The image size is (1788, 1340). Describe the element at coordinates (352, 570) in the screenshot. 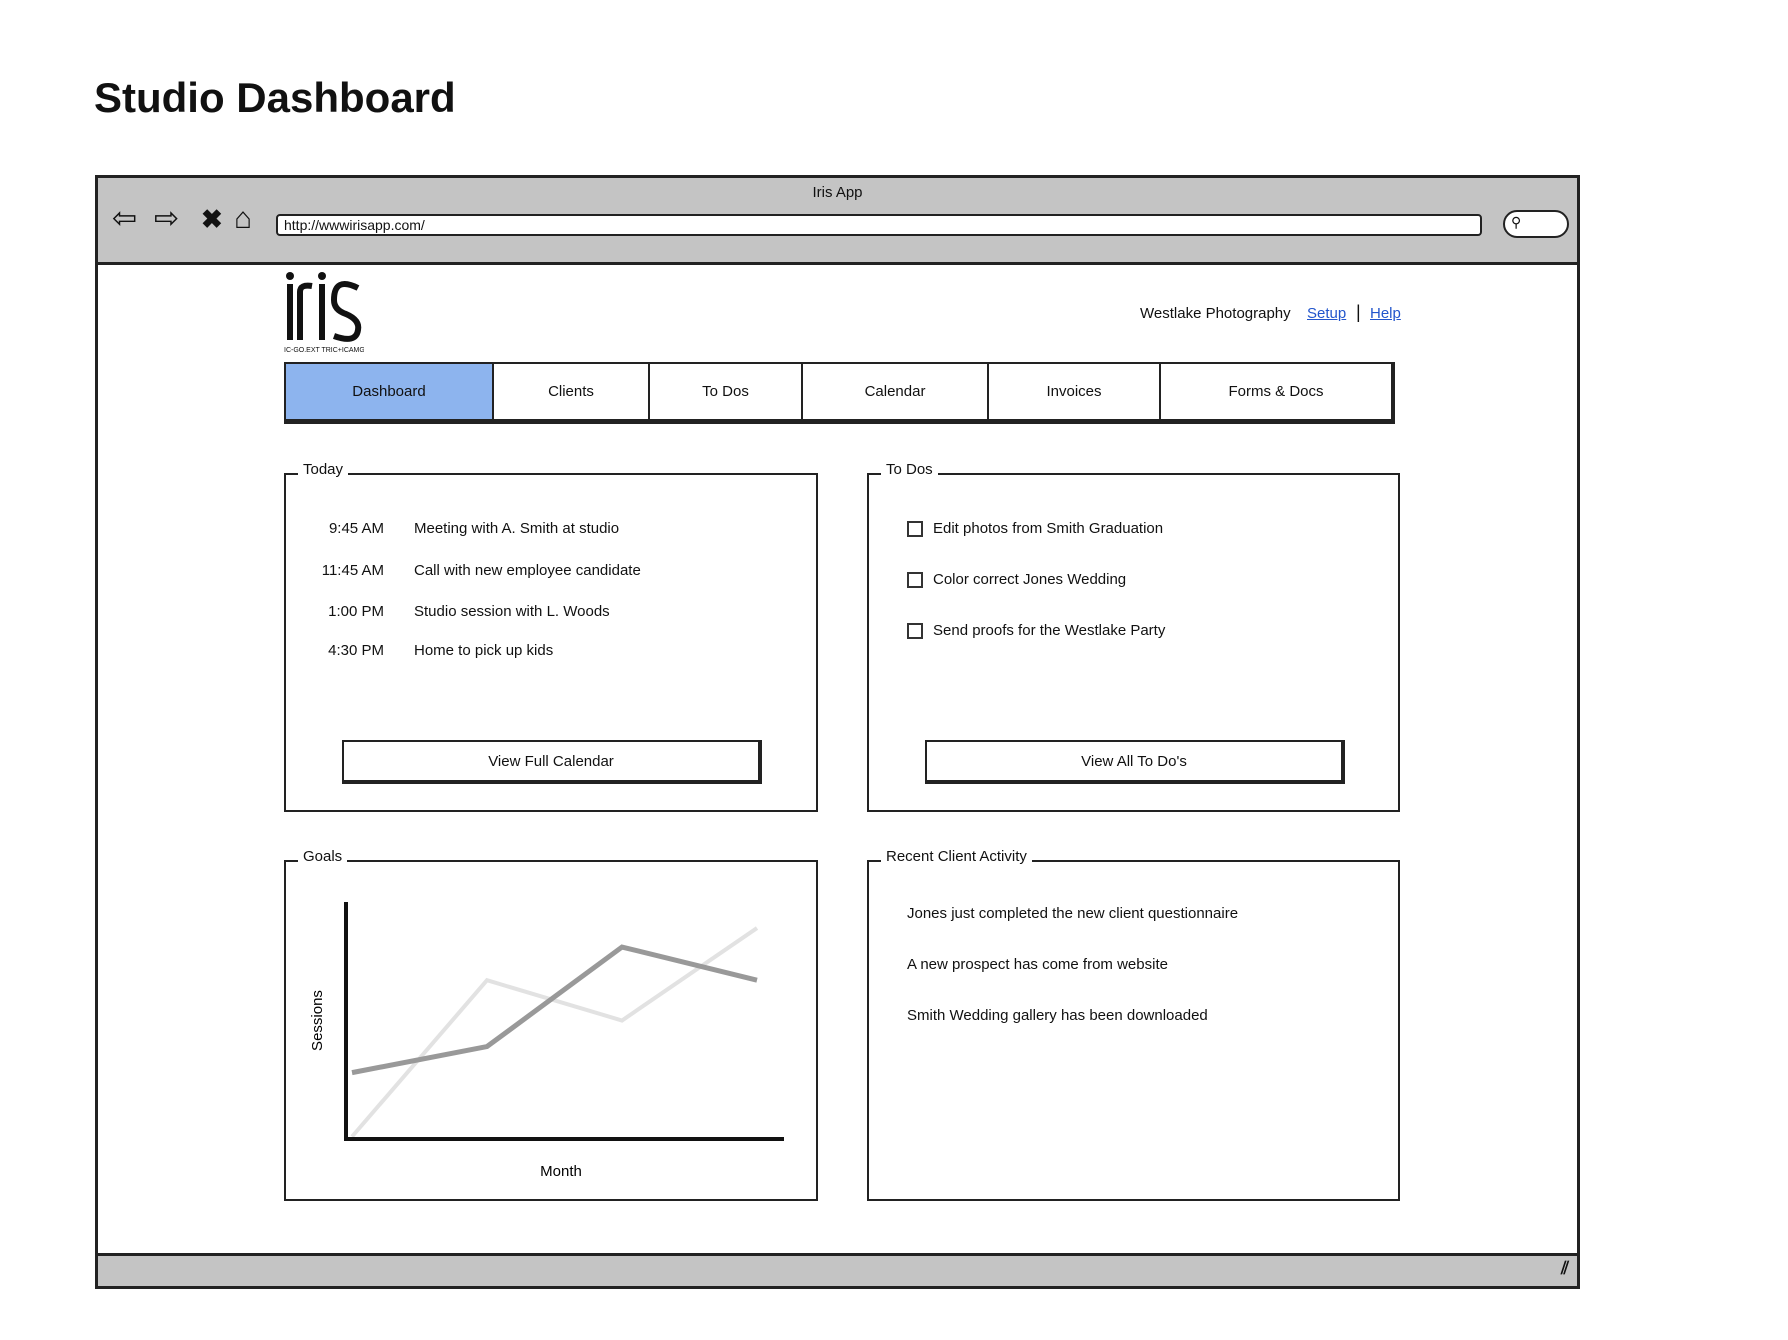

I see `event-time: 11:45 AM` at that location.